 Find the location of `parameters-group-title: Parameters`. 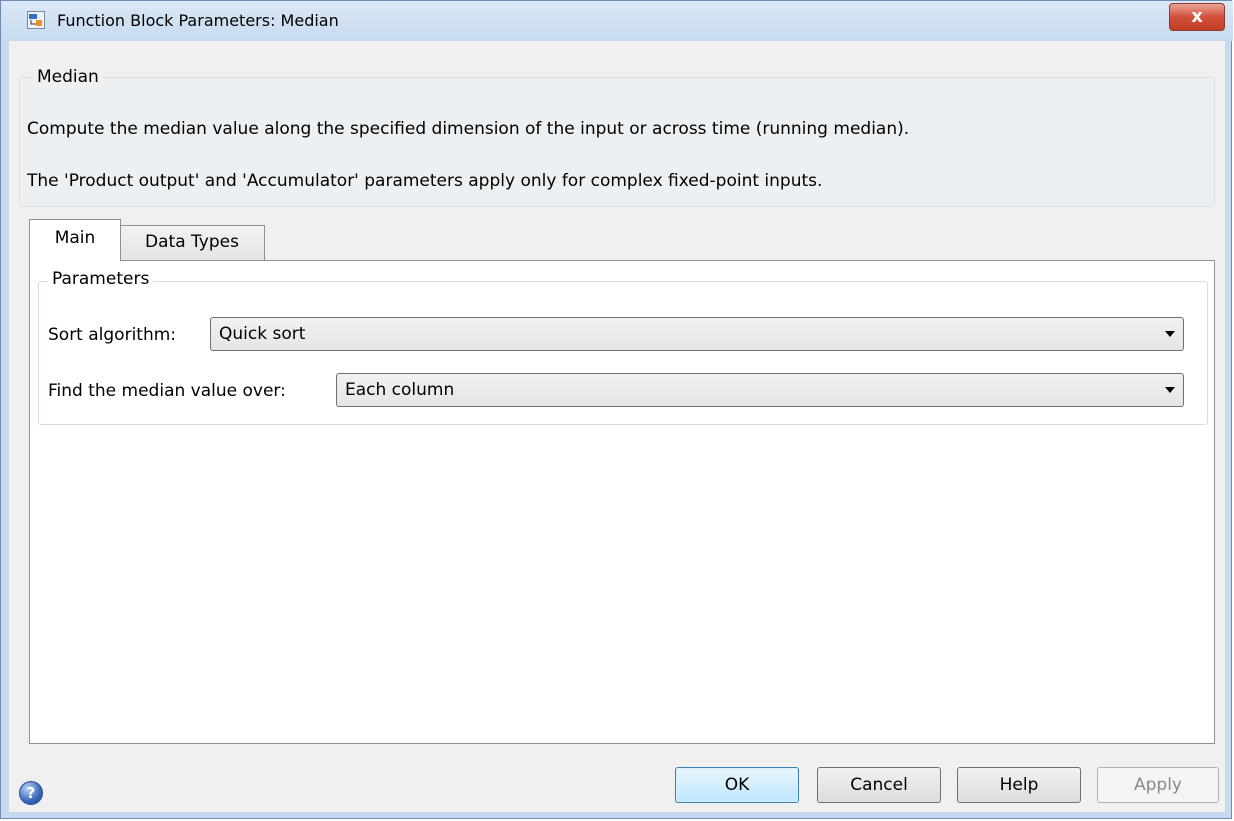

parameters-group-title: Parameters is located at coordinates (101, 279).